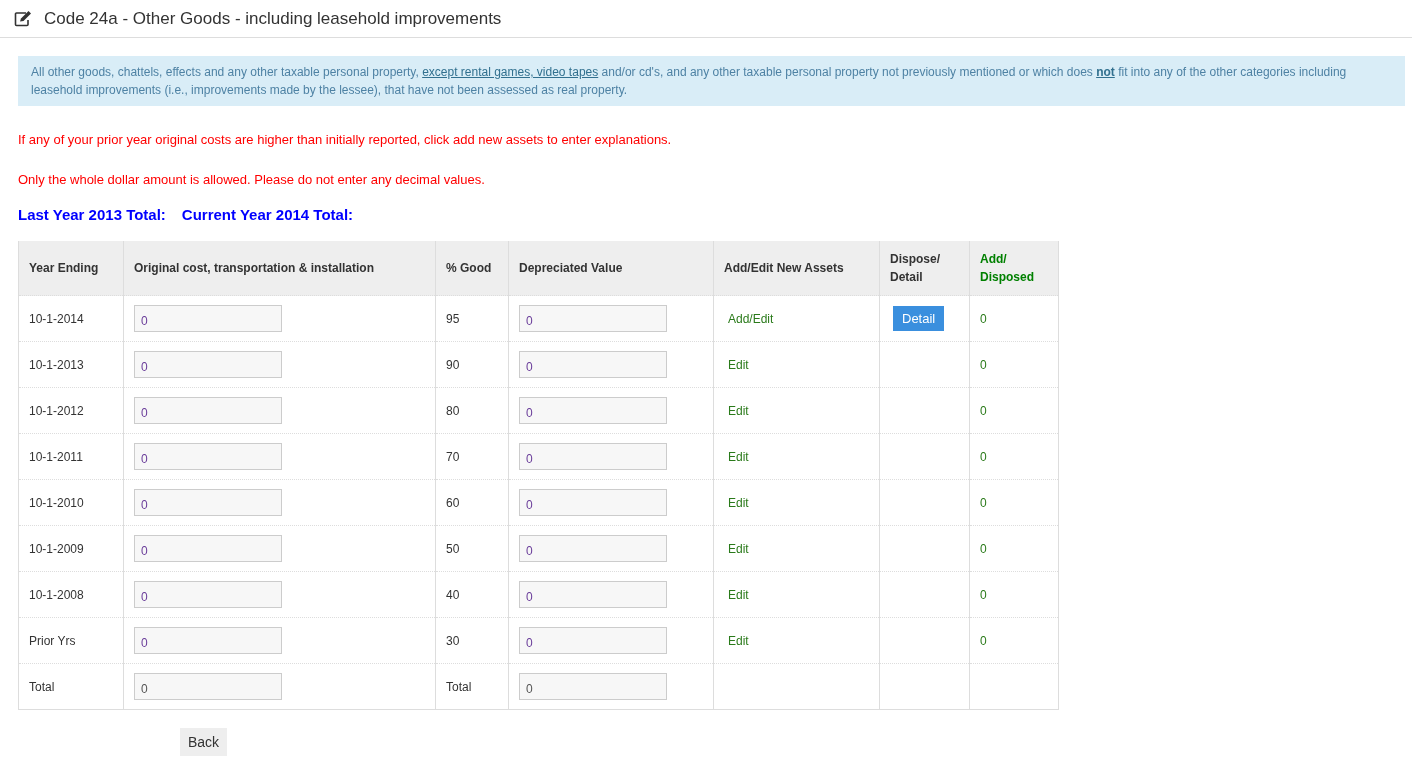  I want to click on column-header: Dispose/ Detail, so click(915, 268).